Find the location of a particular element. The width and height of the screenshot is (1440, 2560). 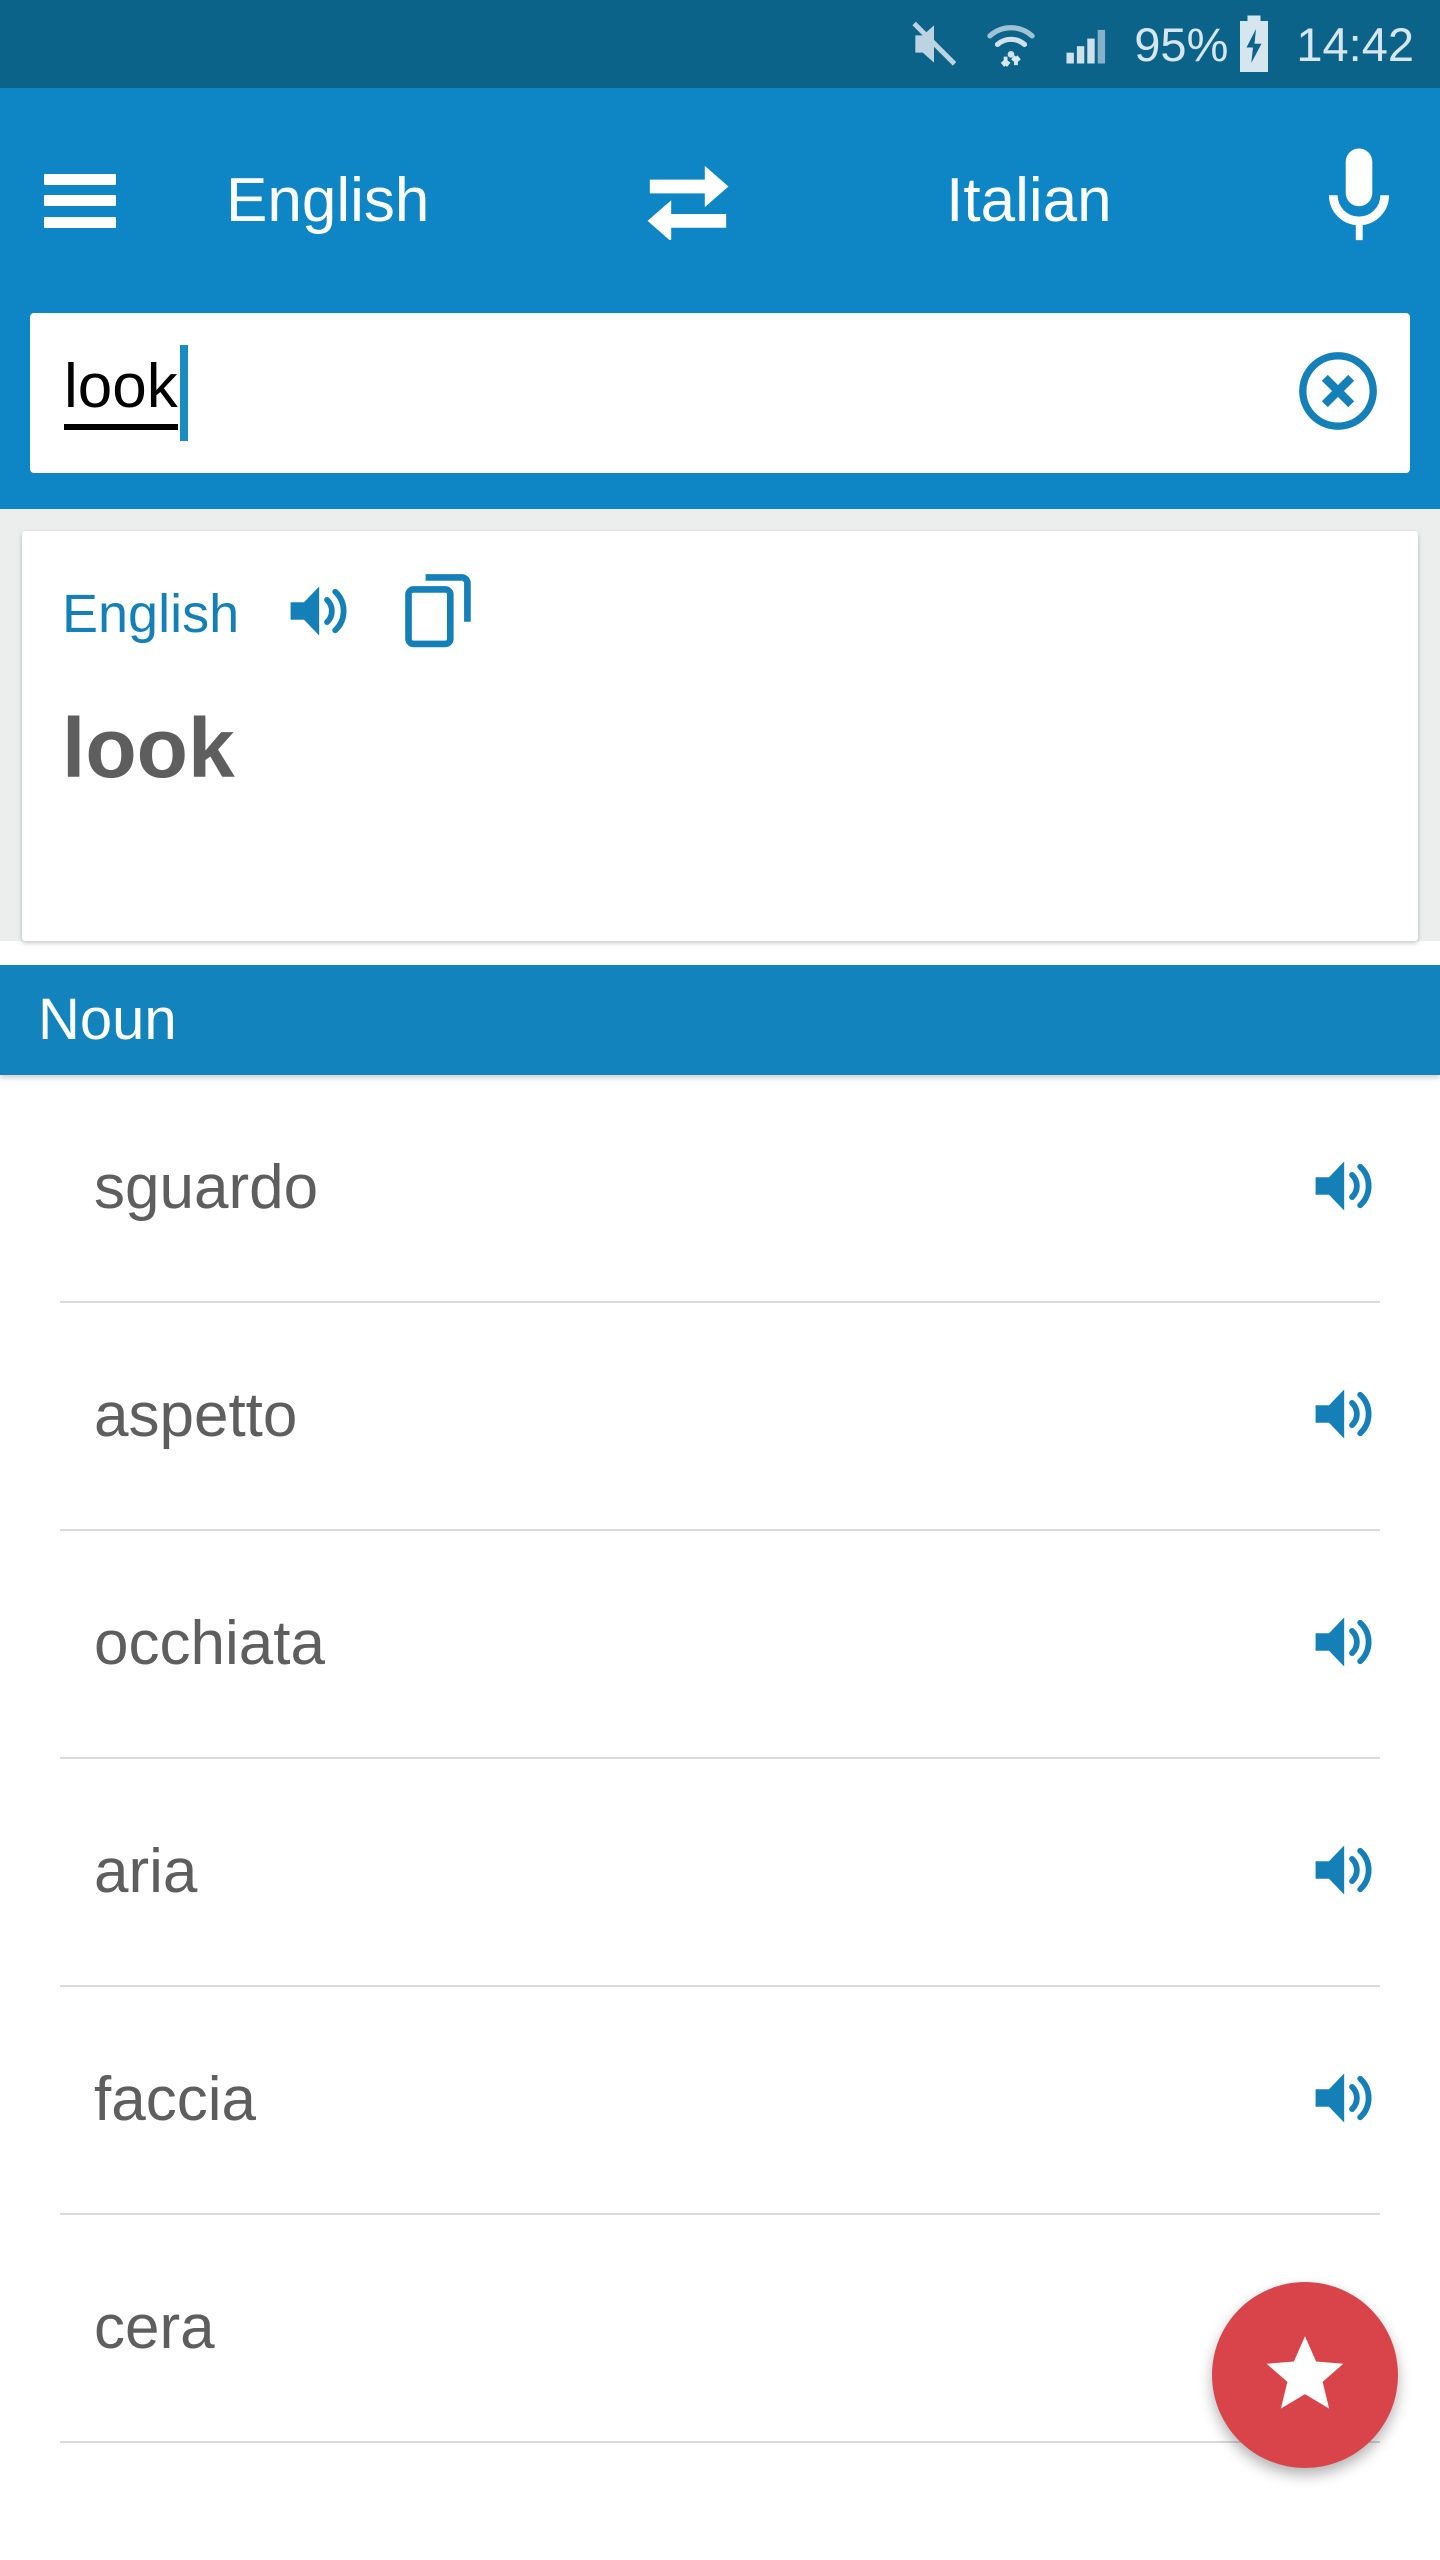

hamburger-menu-icon is located at coordinates (80, 200).